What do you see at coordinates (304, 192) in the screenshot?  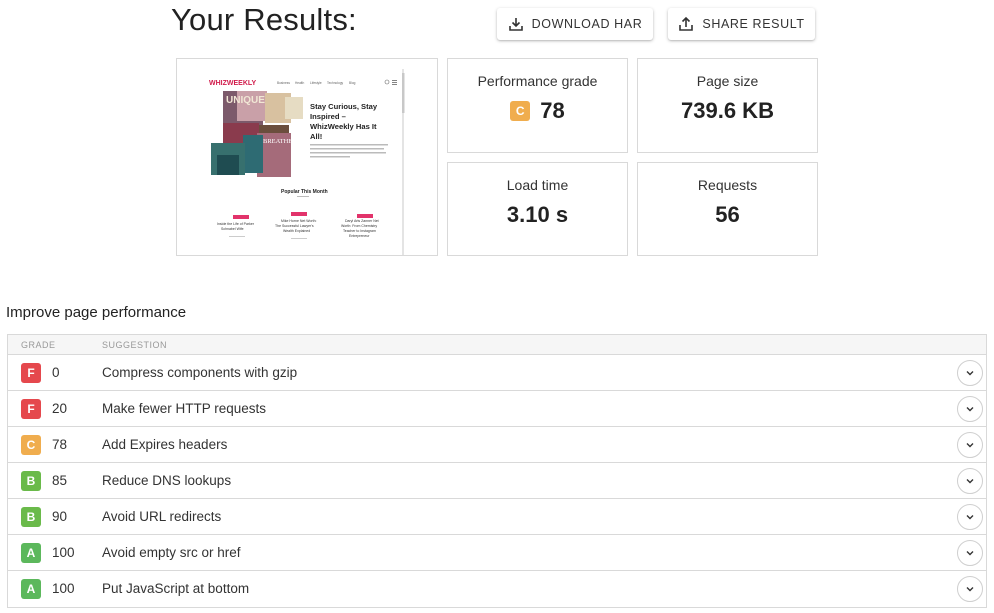 I see `preview-popular-heading: Popular This Month` at bounding box center [304, 192].